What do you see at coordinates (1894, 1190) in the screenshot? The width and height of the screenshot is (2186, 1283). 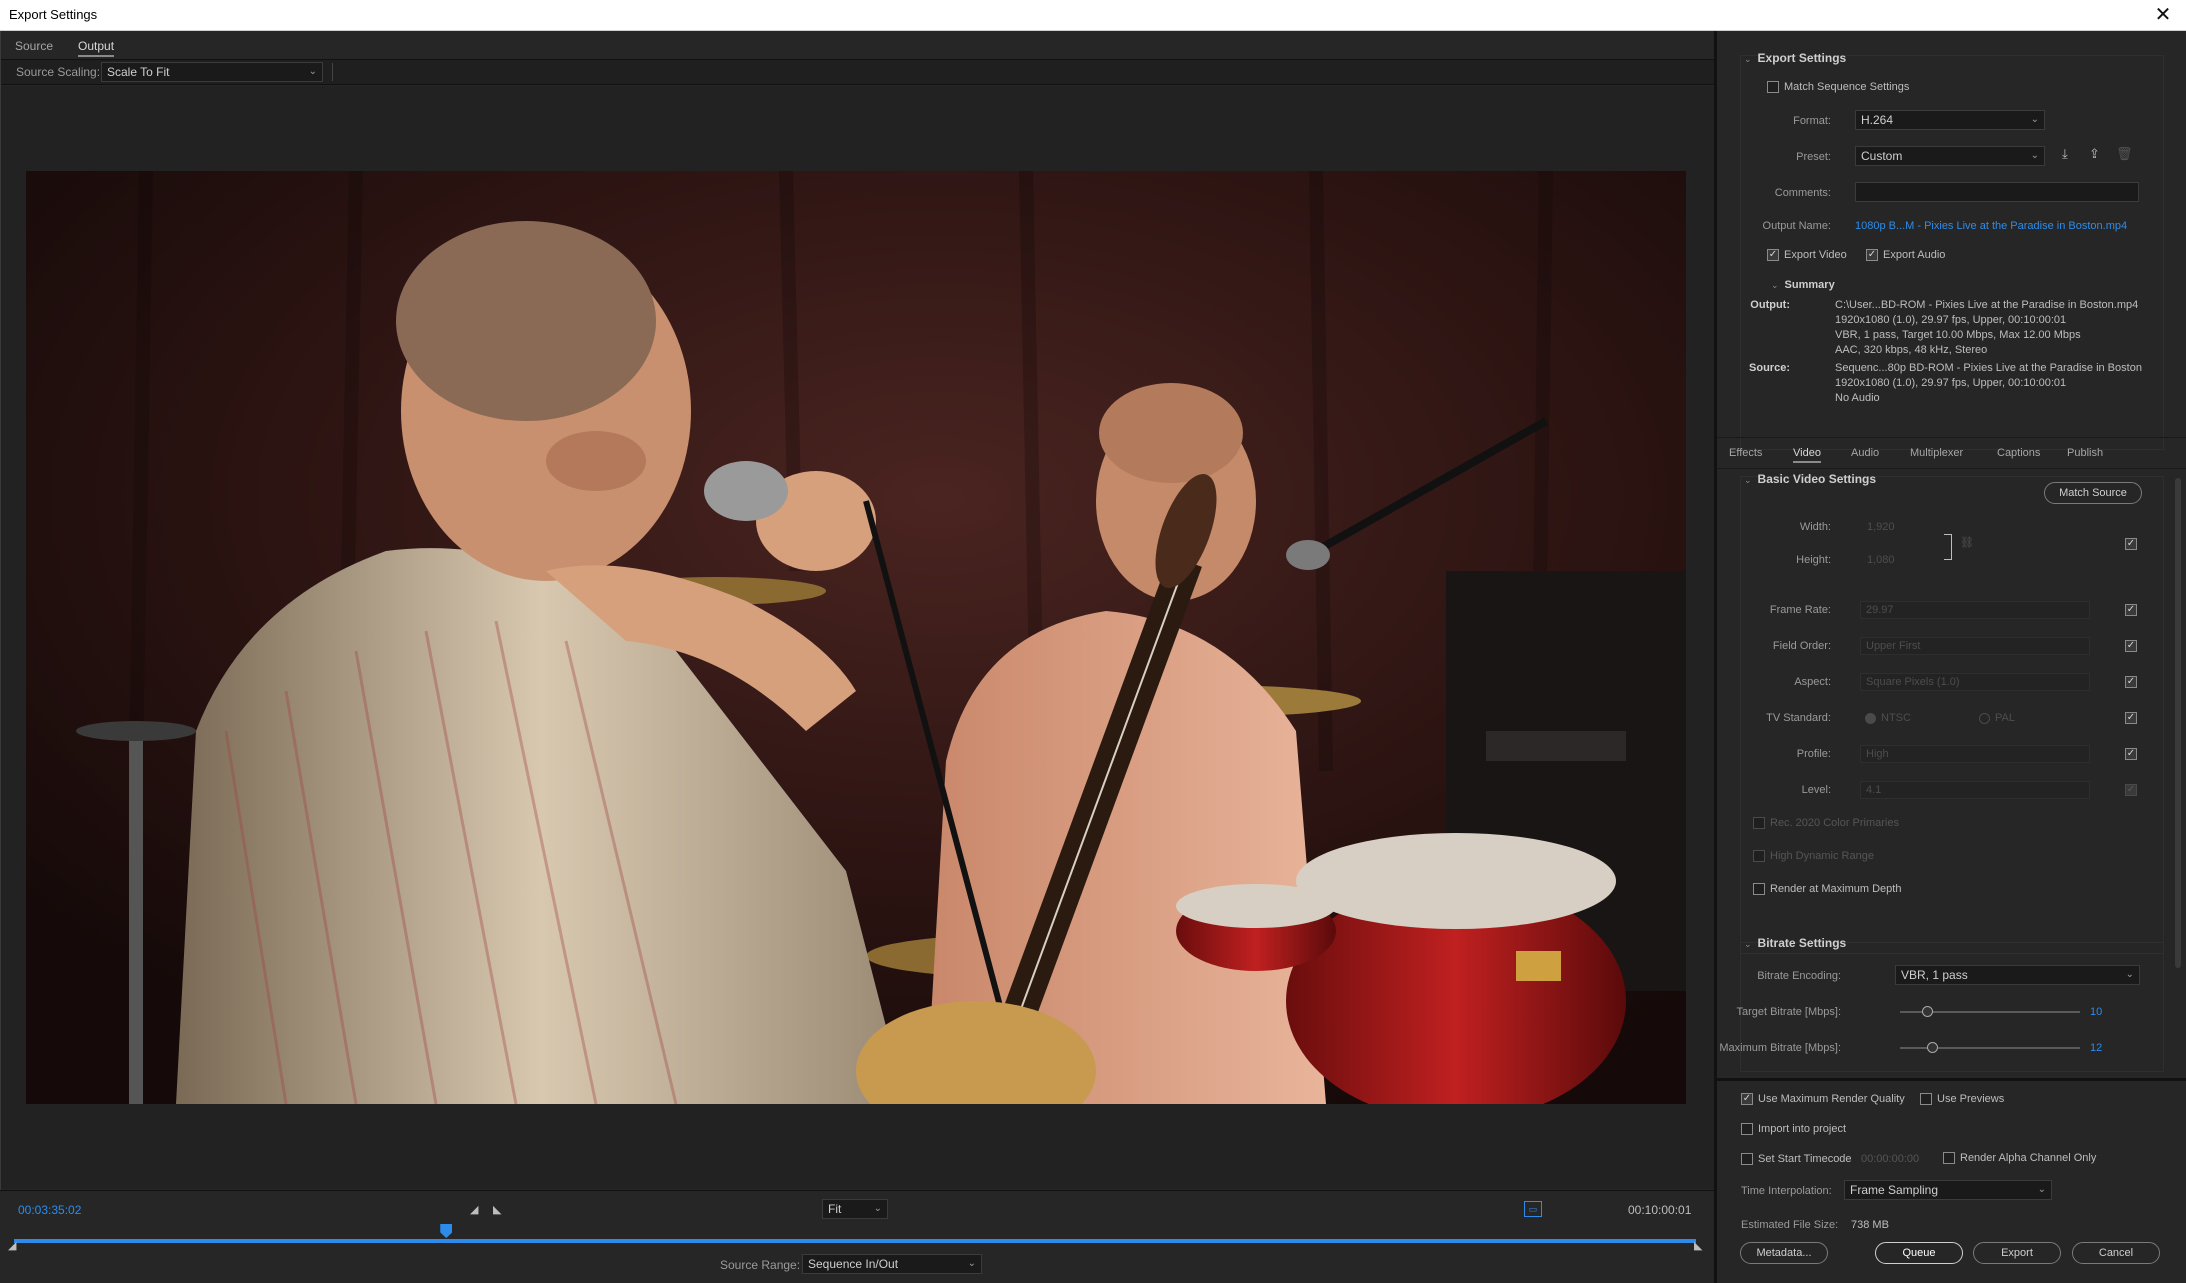 I see `time-interpolation-value: Frame Sampling` at bounding box center [1894, 1190].